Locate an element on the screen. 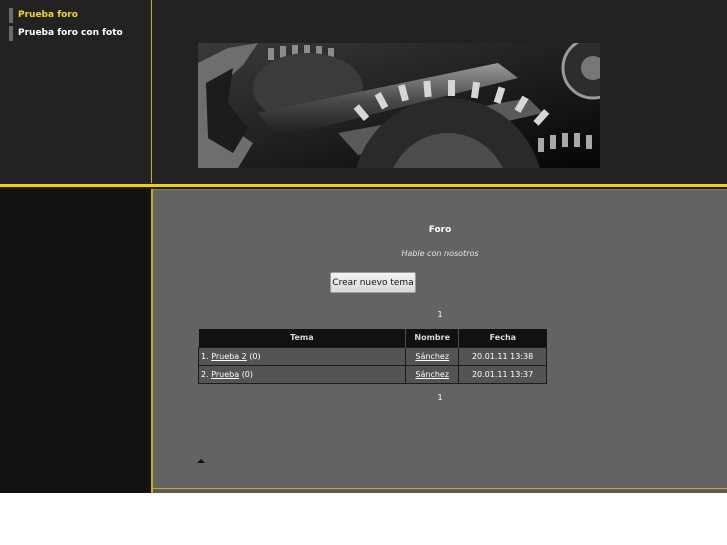 This screenshot has width=727, height=545. arrow-up-icon is located at coordinates (201, 461).